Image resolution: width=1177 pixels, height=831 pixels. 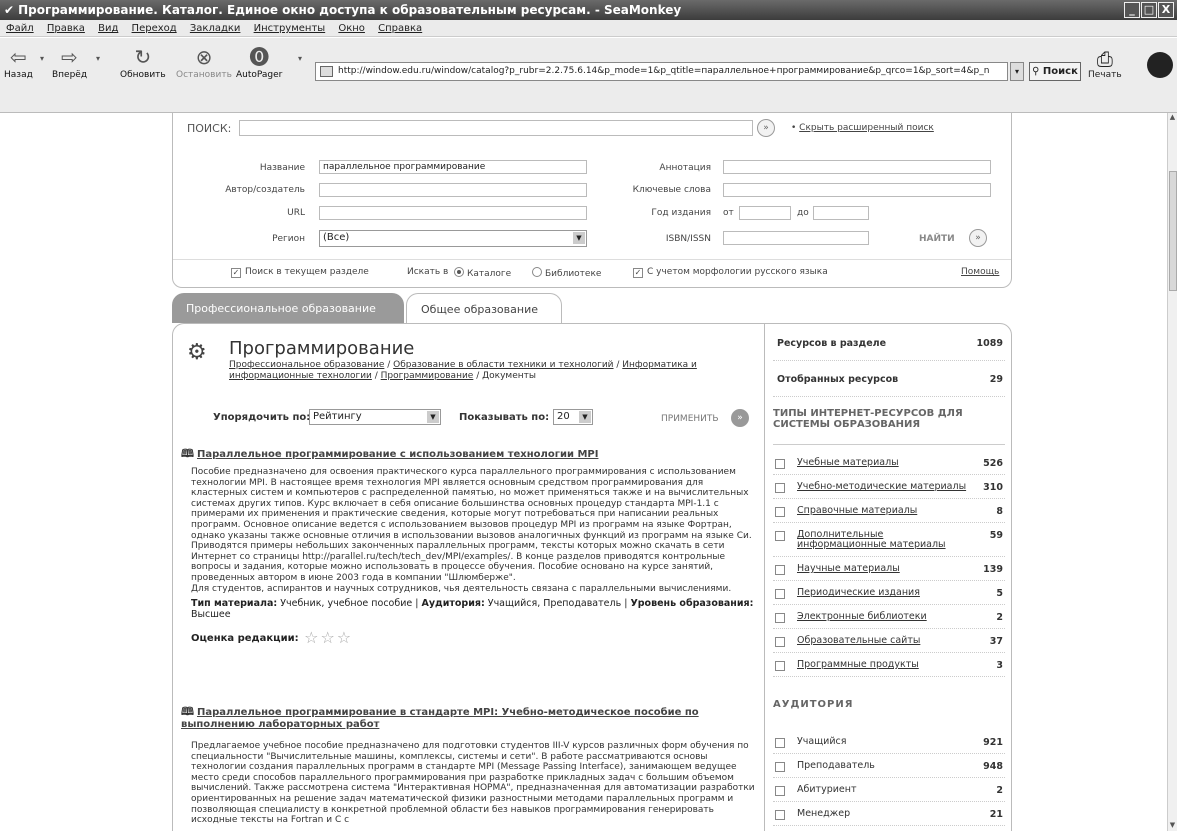 I want to click on scroll-up-icon: ▲, so click(x=1172, y=118).